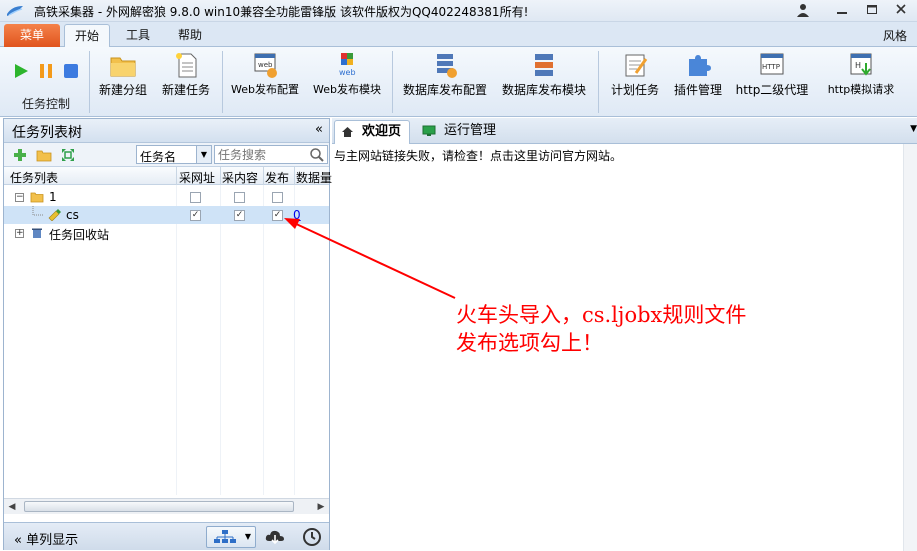 This screenshot has width=917, height=551. I want to click on svg-text: HTTP, so click(771, 67).